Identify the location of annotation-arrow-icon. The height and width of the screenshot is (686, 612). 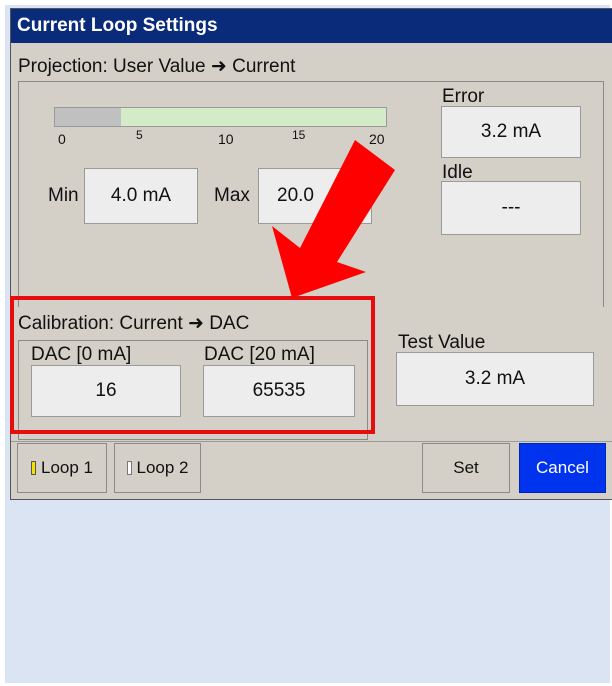
(333, 219).